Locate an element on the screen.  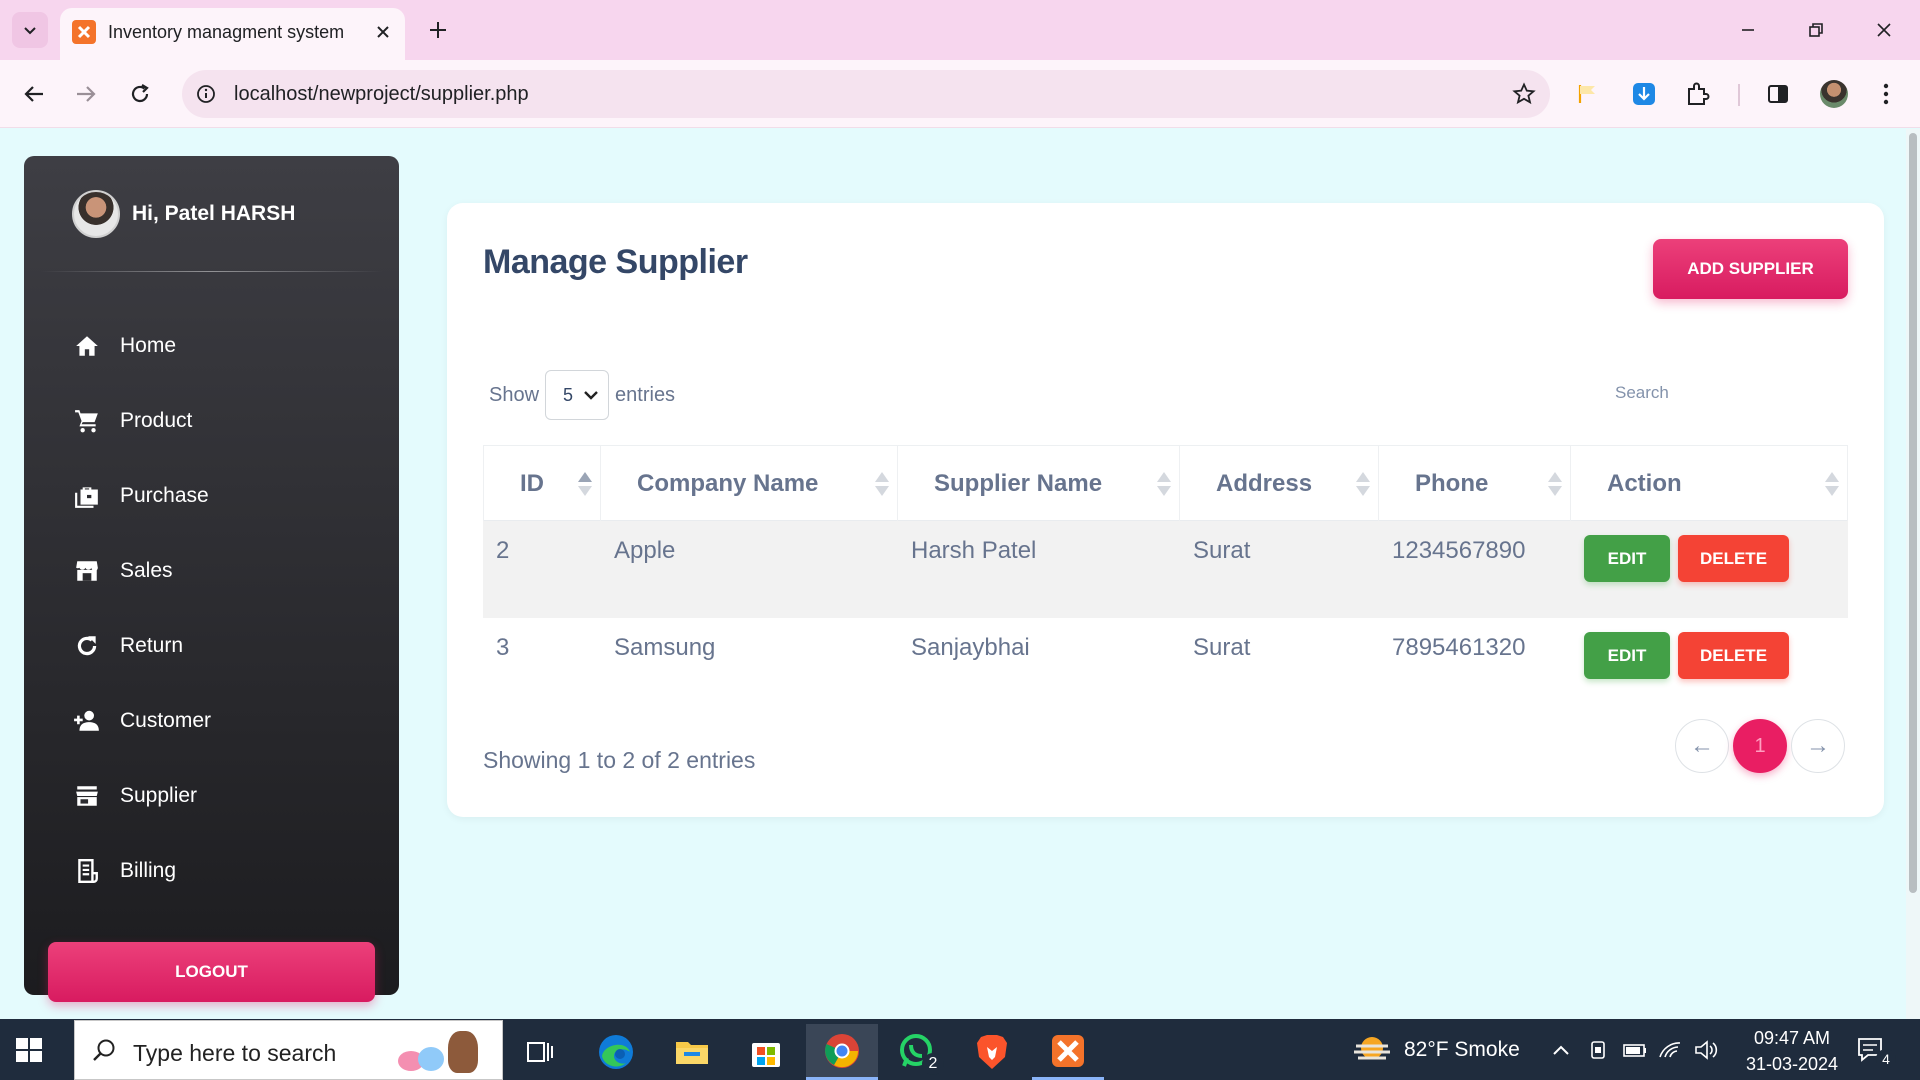
cart-icon is located at coordinates (87, 421).